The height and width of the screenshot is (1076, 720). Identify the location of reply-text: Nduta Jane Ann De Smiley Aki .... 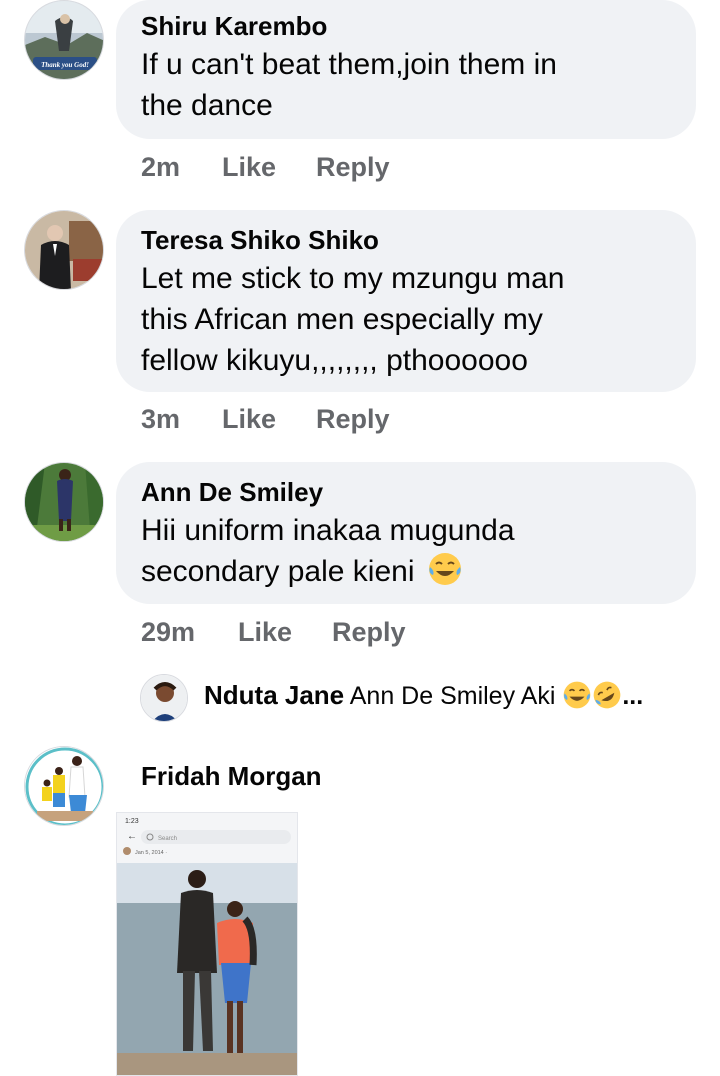
(423, 695).